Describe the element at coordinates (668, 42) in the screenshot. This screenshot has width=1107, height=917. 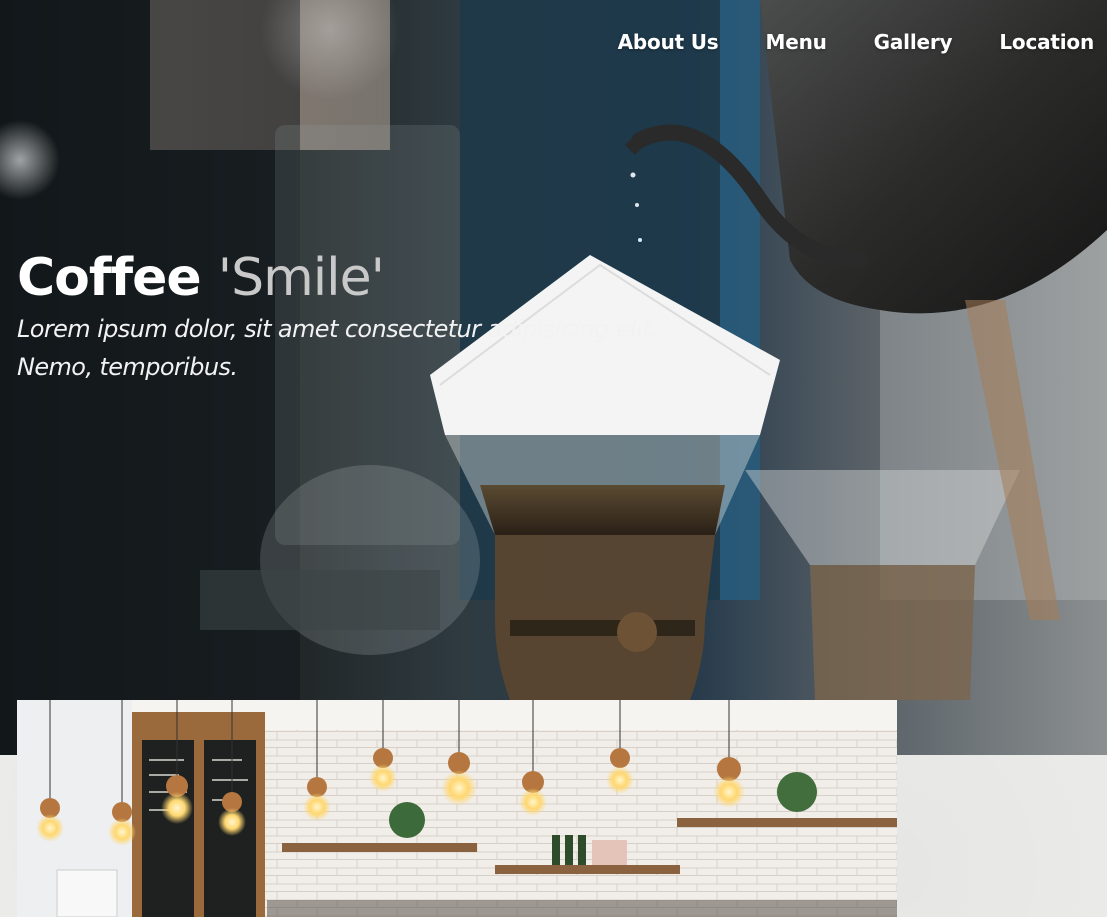
I see `nav-about-us-link: About Us` at that location.